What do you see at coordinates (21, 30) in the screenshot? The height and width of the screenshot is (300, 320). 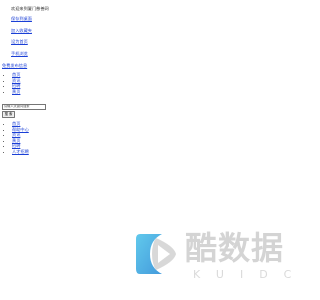 I see `add-favorite-link: 加入收藏夹` at bounding box center [21, 30].